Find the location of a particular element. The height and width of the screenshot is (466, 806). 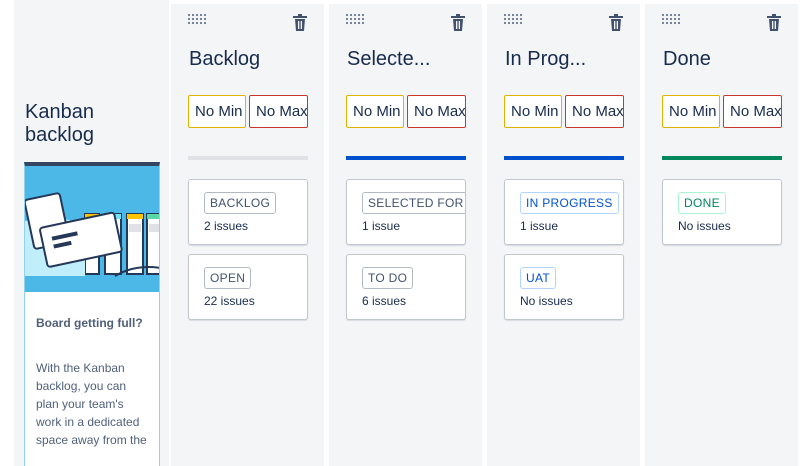

kanban-illustration is located at coordinates (92, 229).